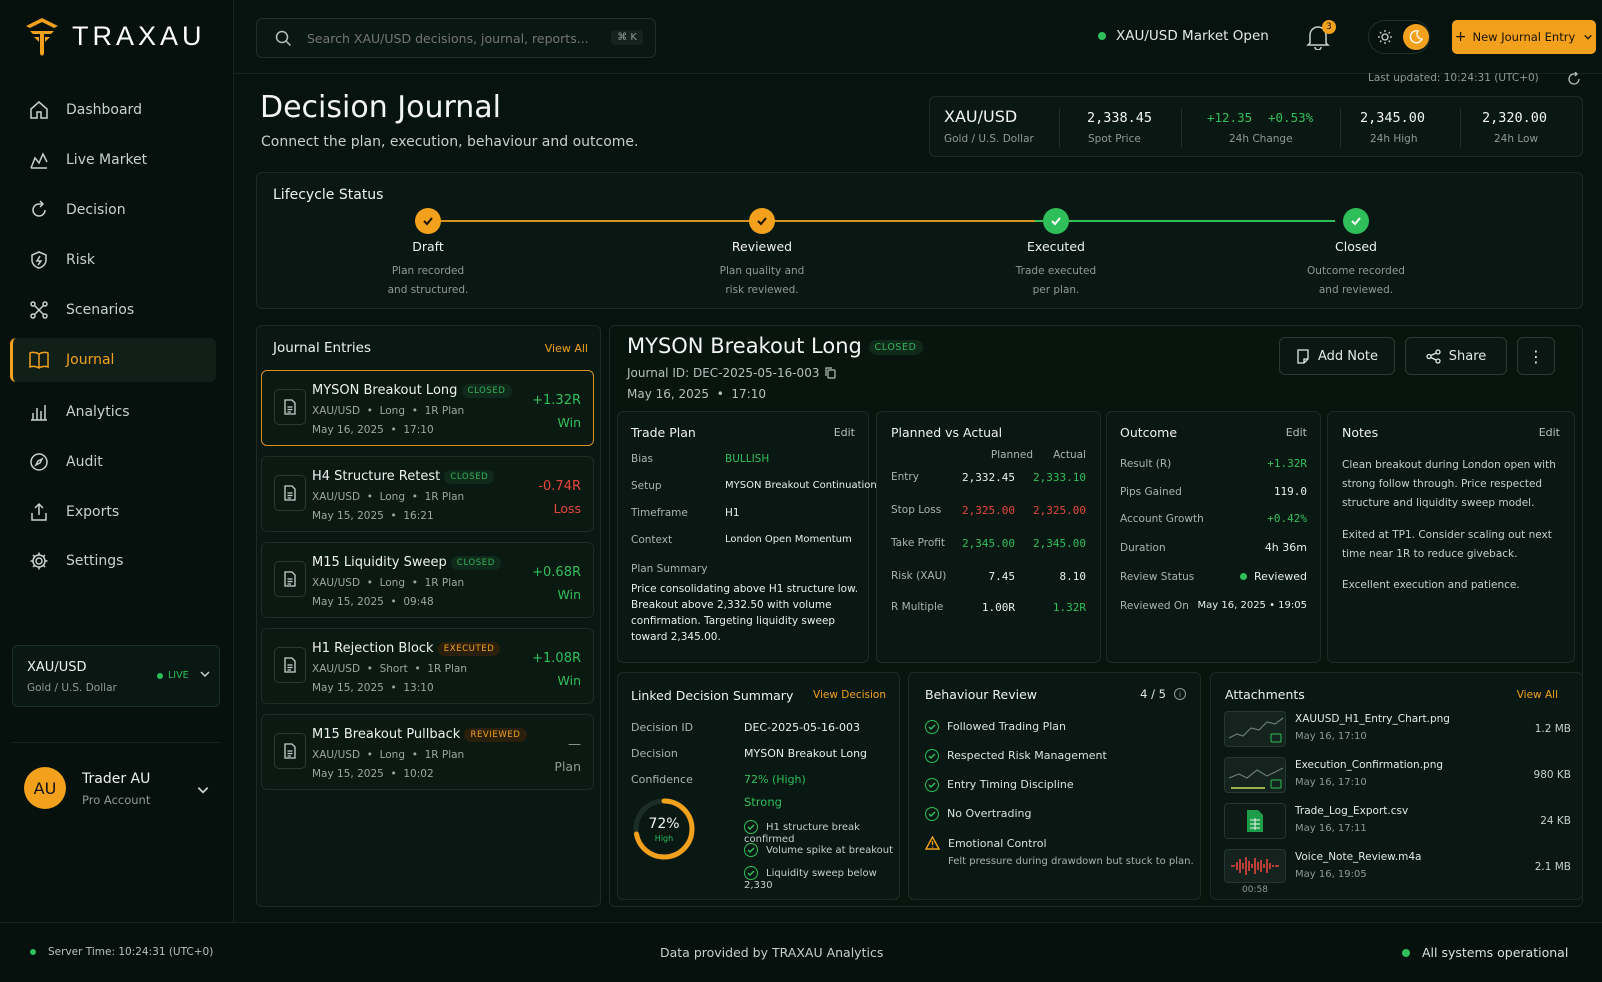  I want to click on new-journal-entry-button: + New Journal Entry, so click(1524, 37).